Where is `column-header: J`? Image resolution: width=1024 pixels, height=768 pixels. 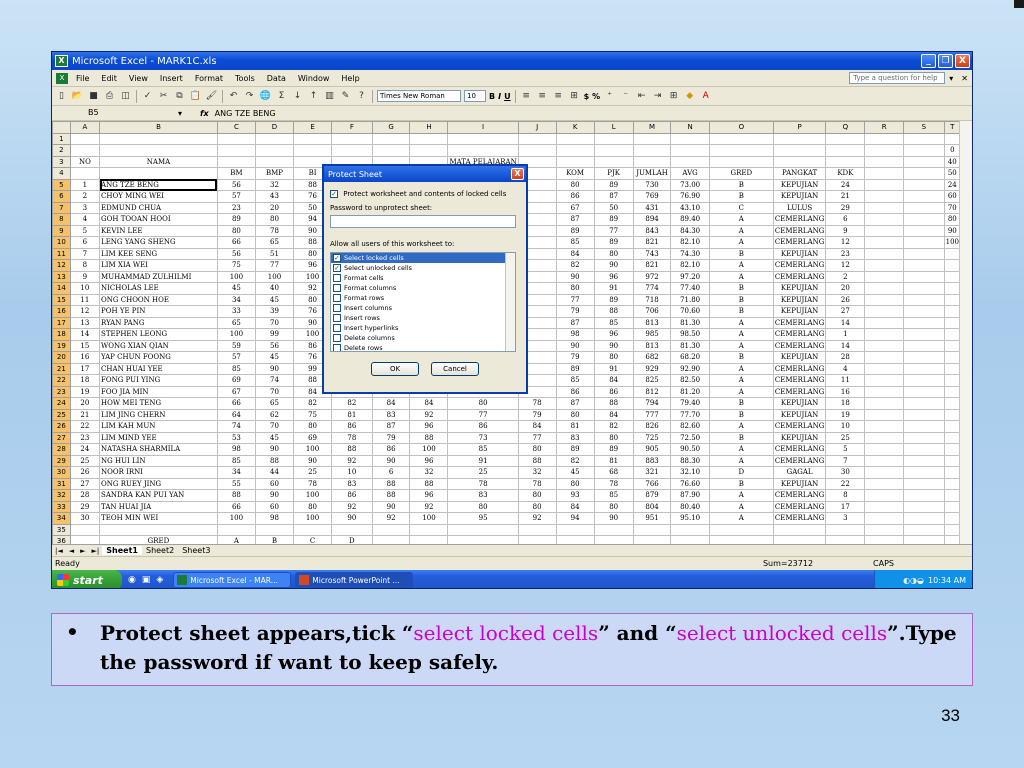 column-header: J is located at coordinates (537, 127).